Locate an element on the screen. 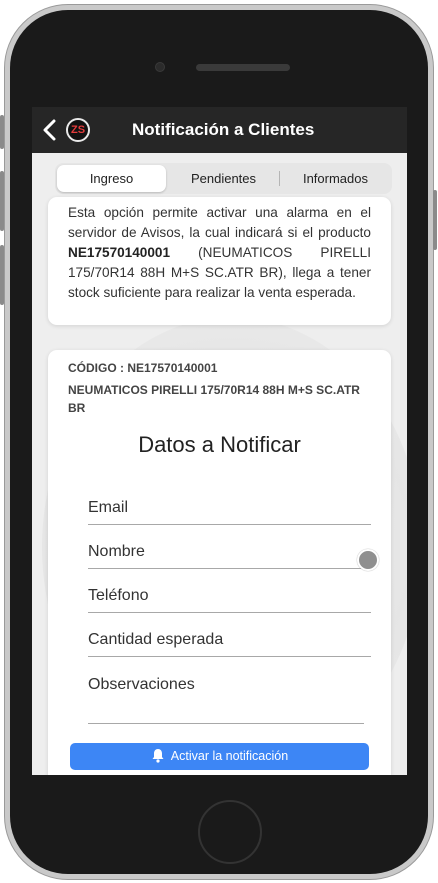 The image size is (438, 883). side-button-power is located at coordinates (435, 220).